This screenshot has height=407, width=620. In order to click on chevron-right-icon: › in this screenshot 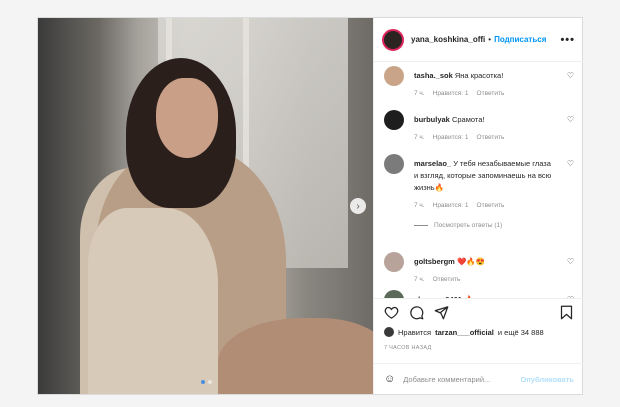, I will do `click(358, 206)`.